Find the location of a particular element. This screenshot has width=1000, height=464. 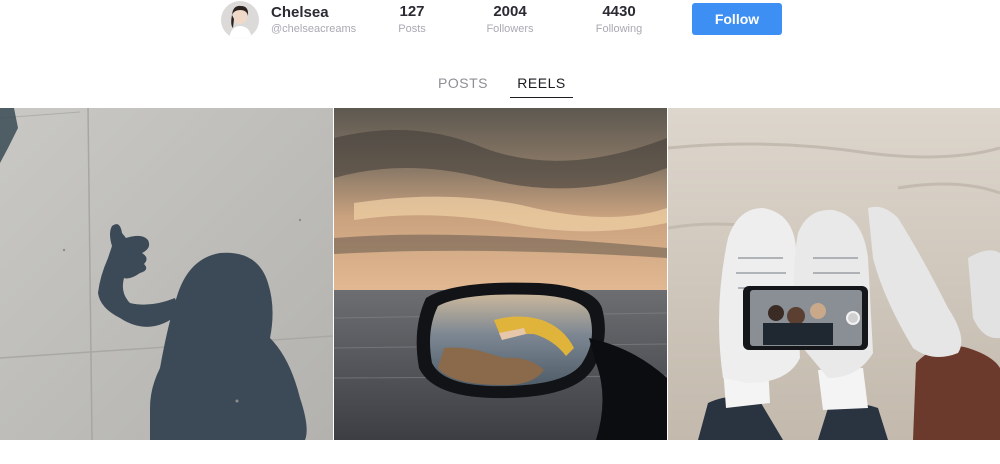

stat-followers: 2004 Followers is located at coordinates (510, 19).